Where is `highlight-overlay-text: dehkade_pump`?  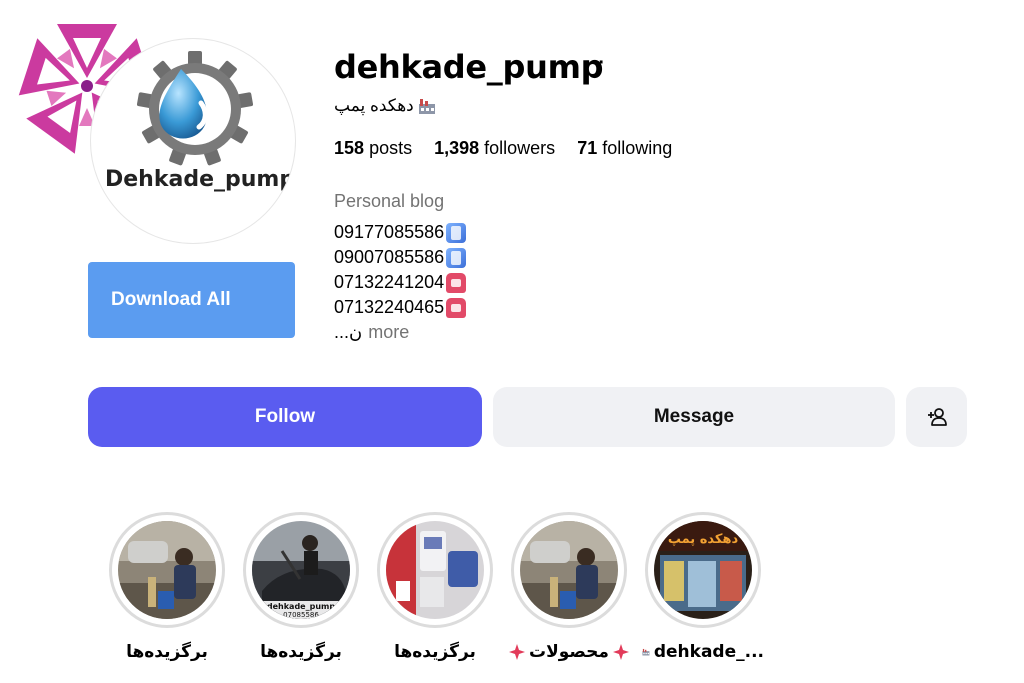 highlight-overlay-text: dehkade_pump is located at coordinates (301, 606).